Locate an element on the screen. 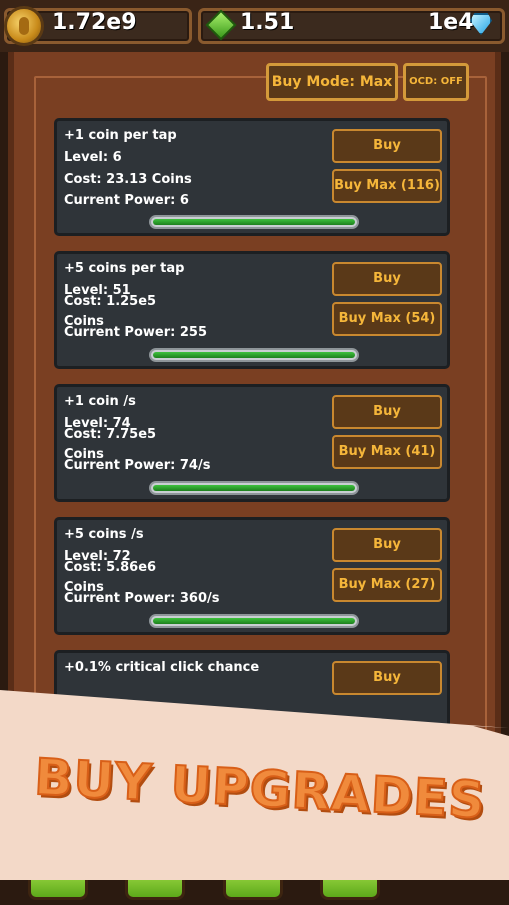  upgrade-power: Current Power: 74/s is located at coordinates (137, 465).